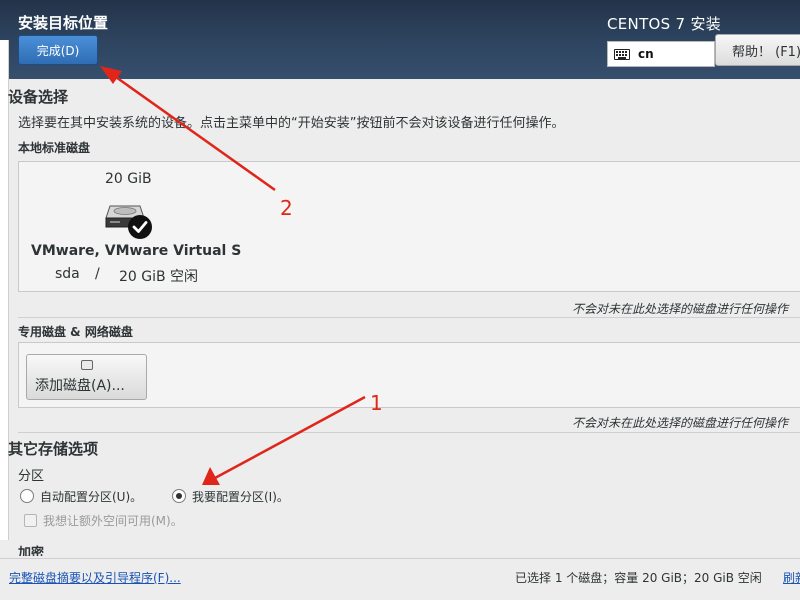 Image resolution: width=800 pixels, height=600 pixels. Describe the element at coordinates (757, 50) in the screenshot. I see `help-button: 帮助！ (F1)` at that location.